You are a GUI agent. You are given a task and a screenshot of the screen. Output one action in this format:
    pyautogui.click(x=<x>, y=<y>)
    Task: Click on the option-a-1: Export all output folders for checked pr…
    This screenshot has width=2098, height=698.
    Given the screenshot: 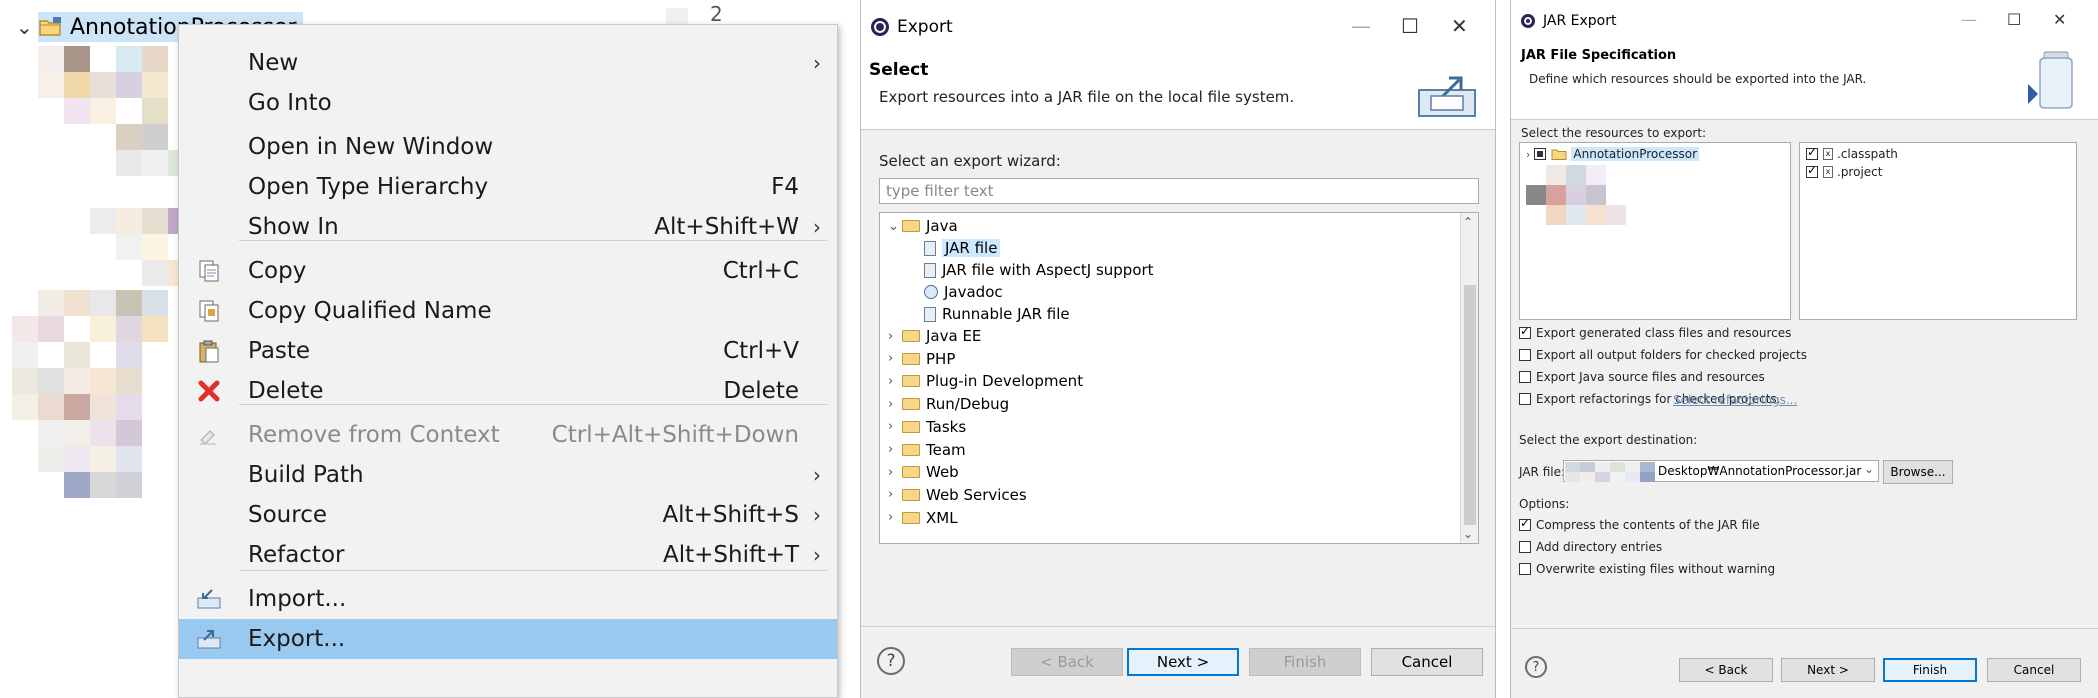 What is the action you would take?
    pyautogui.click(x=1663, y=355)
    